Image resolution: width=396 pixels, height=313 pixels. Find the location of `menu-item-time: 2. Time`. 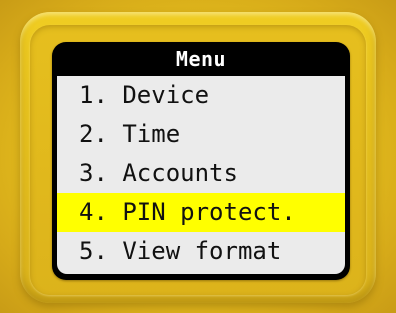

menu-item-time: 2. Time is located at coordinates (201, 134).